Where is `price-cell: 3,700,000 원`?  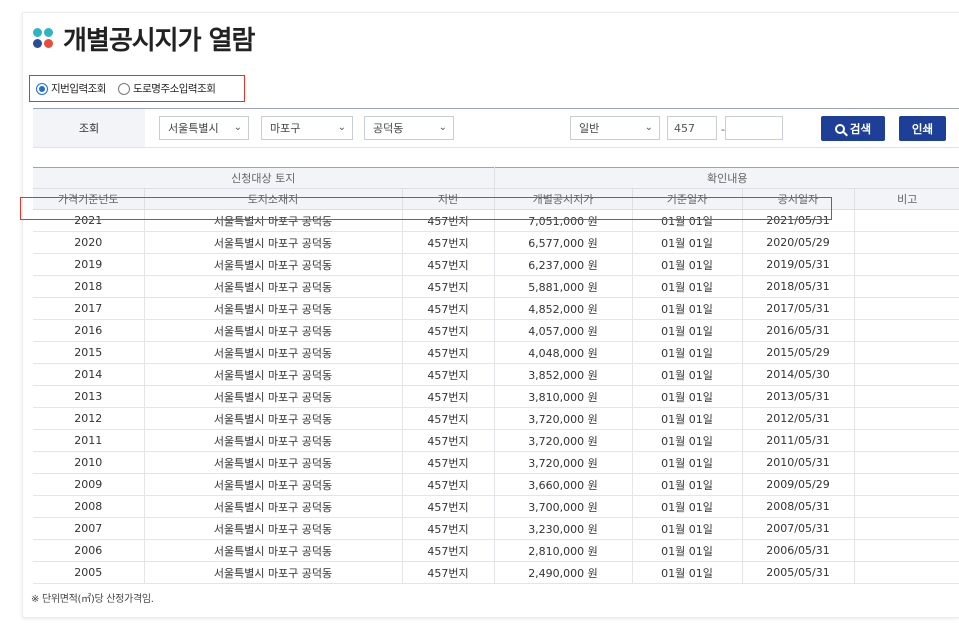 price-cell: 3,700,000 원 is located at coordinates (563, 506).